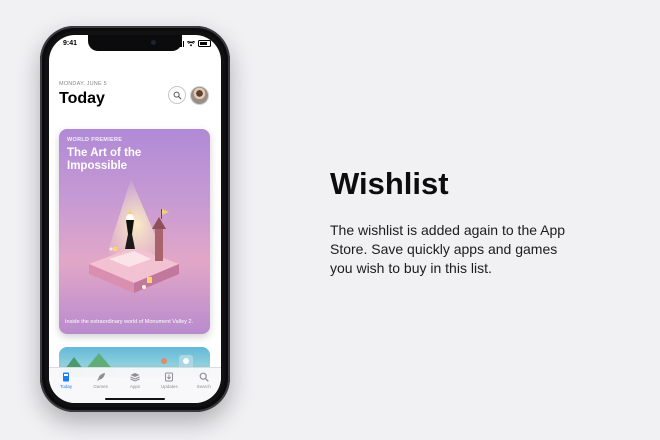 The height and width of the screenshot is (440, 660). I want to click on status-time: 9:41, so click(70, 43).